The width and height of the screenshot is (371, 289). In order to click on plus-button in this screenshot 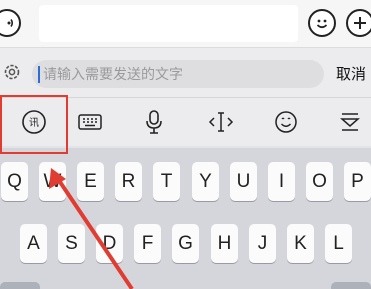, I will do `click(358, 23)`.